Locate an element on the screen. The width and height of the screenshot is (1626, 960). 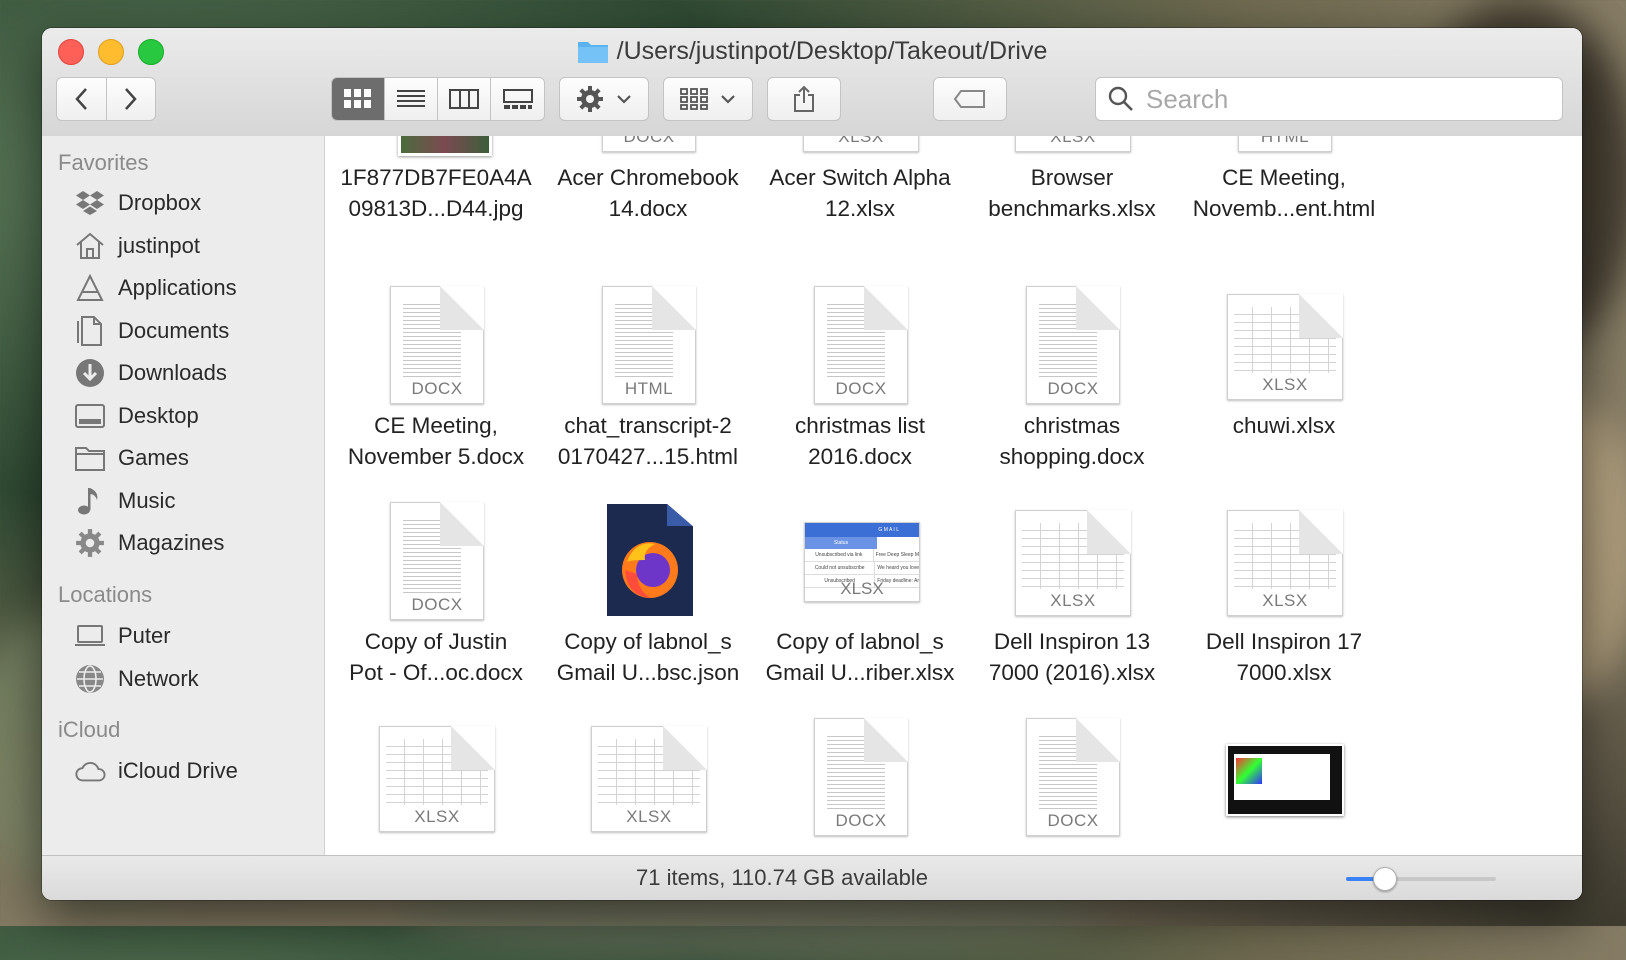
file-thumbnail: HTML is located at coordinates (1285, 144).